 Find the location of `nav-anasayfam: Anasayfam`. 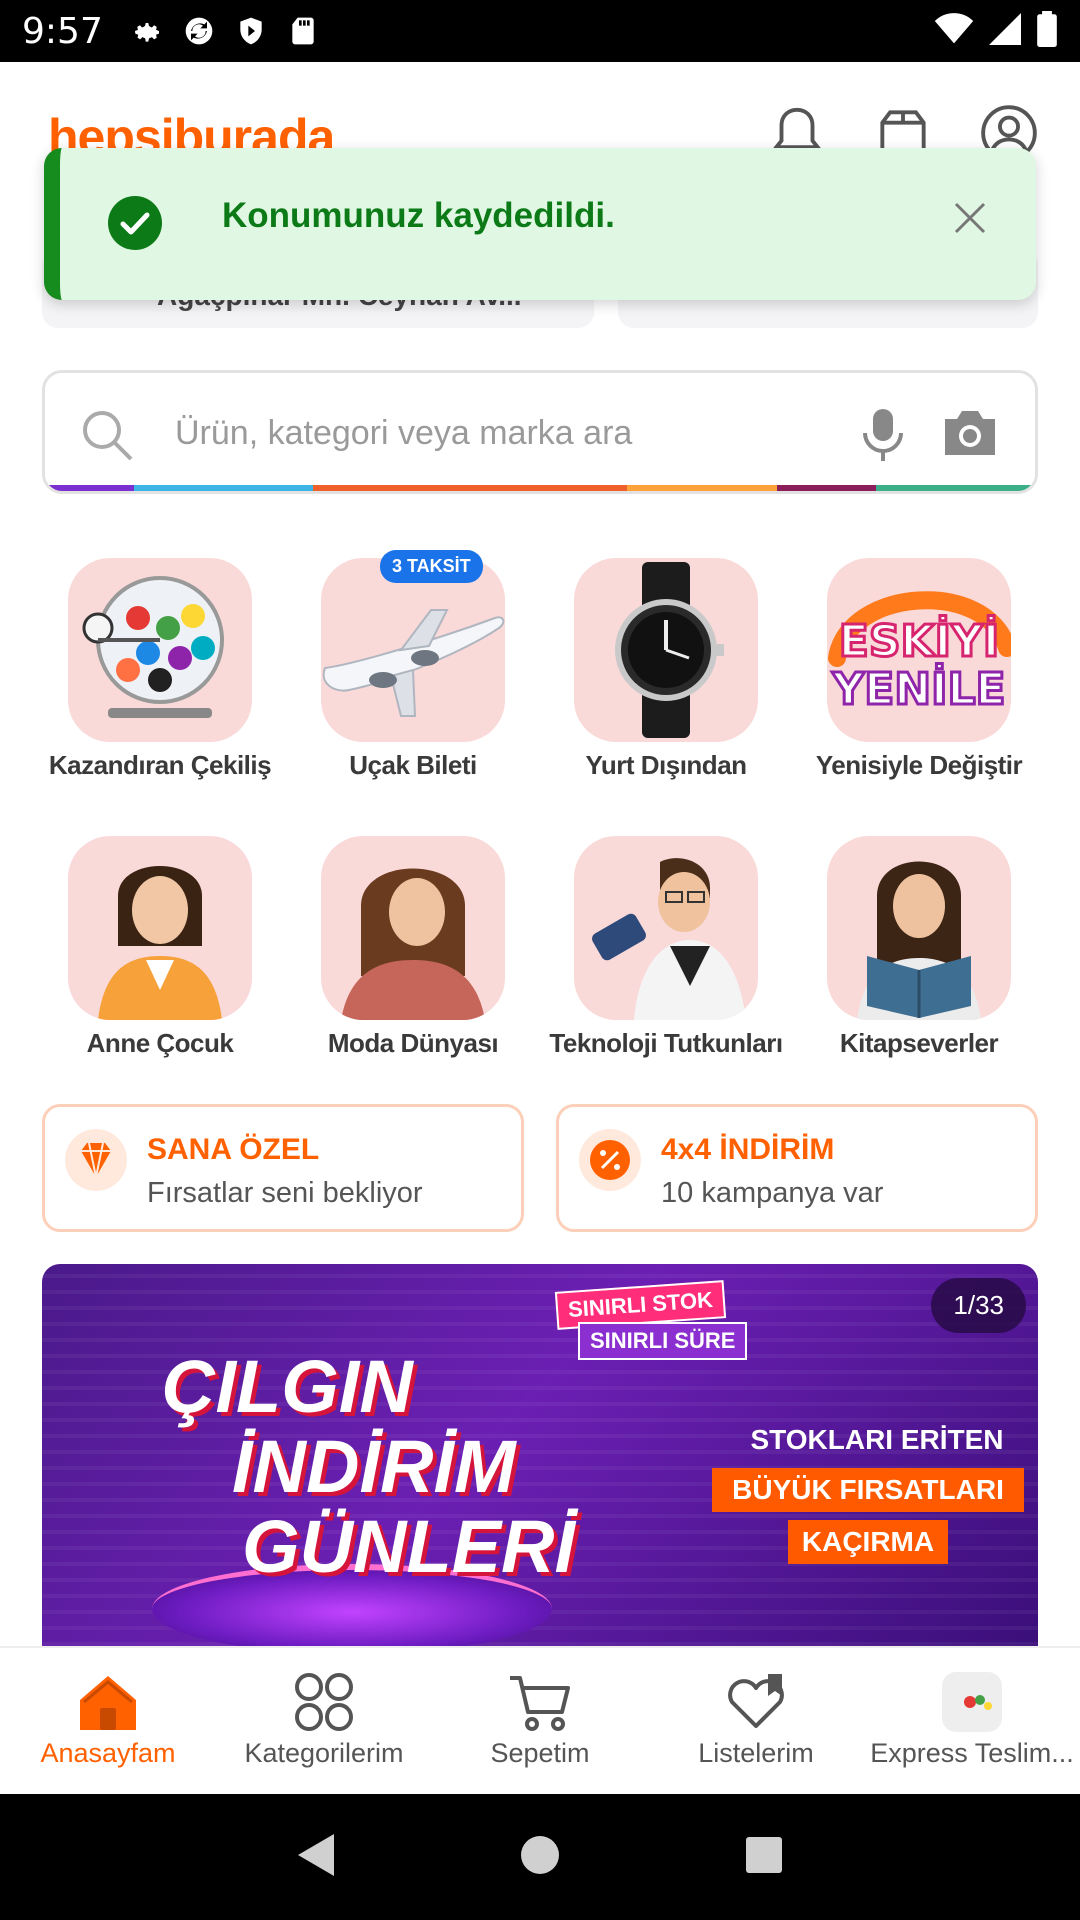

nav-anasayfam: Anasayfam is located at coordinates (108, 1721).